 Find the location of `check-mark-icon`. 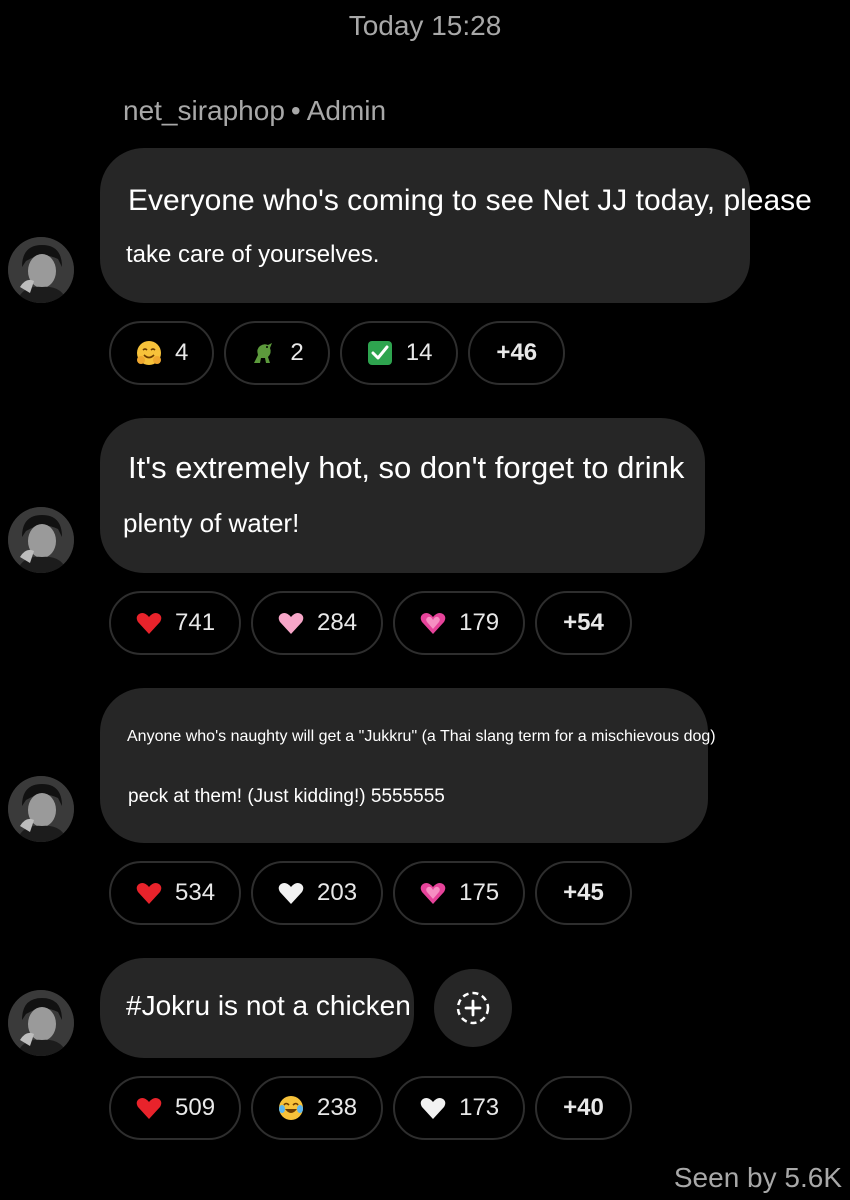

check-mark-icon is located at coordinates (380, 353).